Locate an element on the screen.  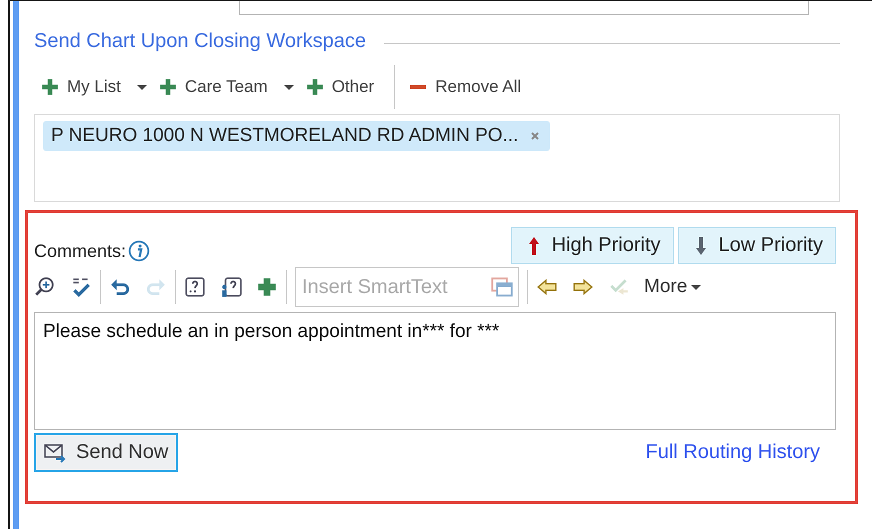
text-field is located at coordinates (524, 8).